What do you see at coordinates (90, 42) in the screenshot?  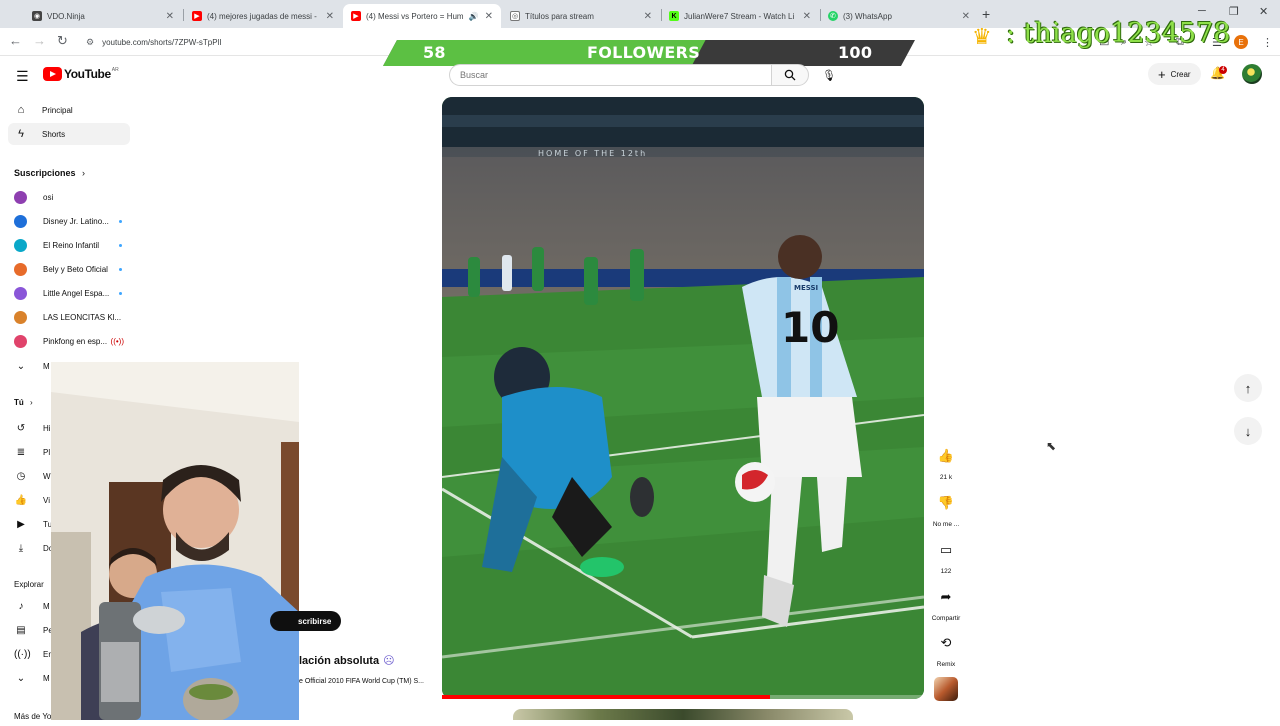 I see `site-info-icon: ⚙` at bounding box center [90, 42].